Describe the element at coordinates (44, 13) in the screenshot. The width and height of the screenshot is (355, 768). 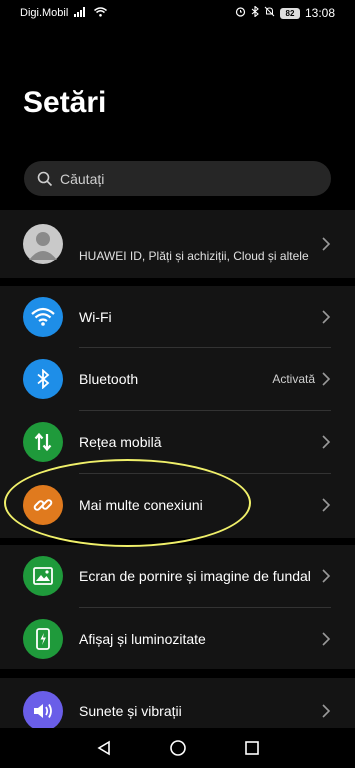
I see `carrier-label: Digi.Mobil` at that location.